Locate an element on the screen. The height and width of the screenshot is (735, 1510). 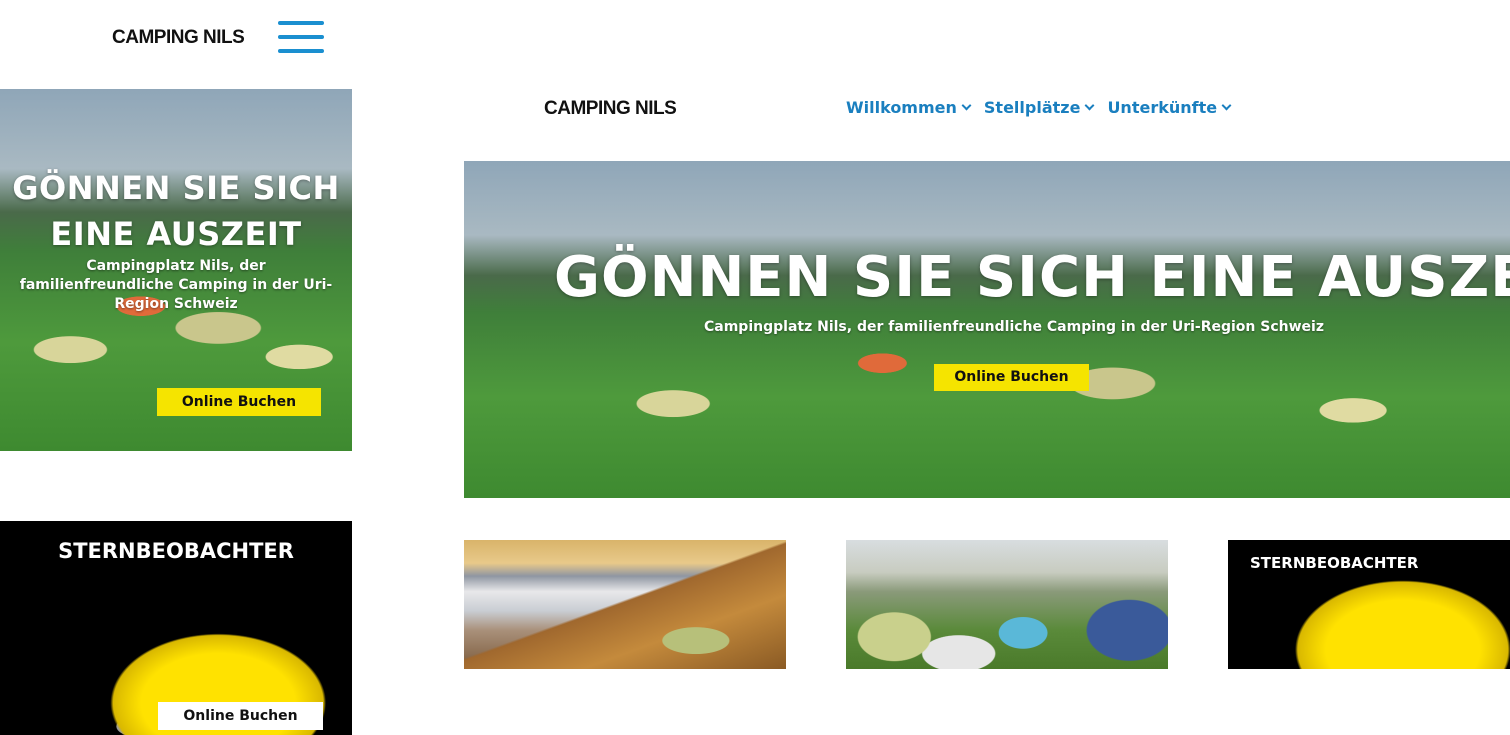
nav-item-label: Unterkünfte is located at coordinates (1162, 107).